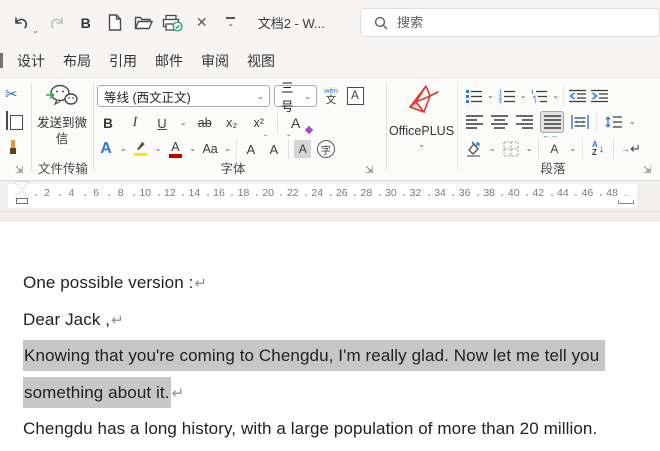 Image resolution: width=660 pixels, height=451 pixels. Describe the element at coordinates (474, 122) in the screenshot. I see `align-left-icon` at that location.